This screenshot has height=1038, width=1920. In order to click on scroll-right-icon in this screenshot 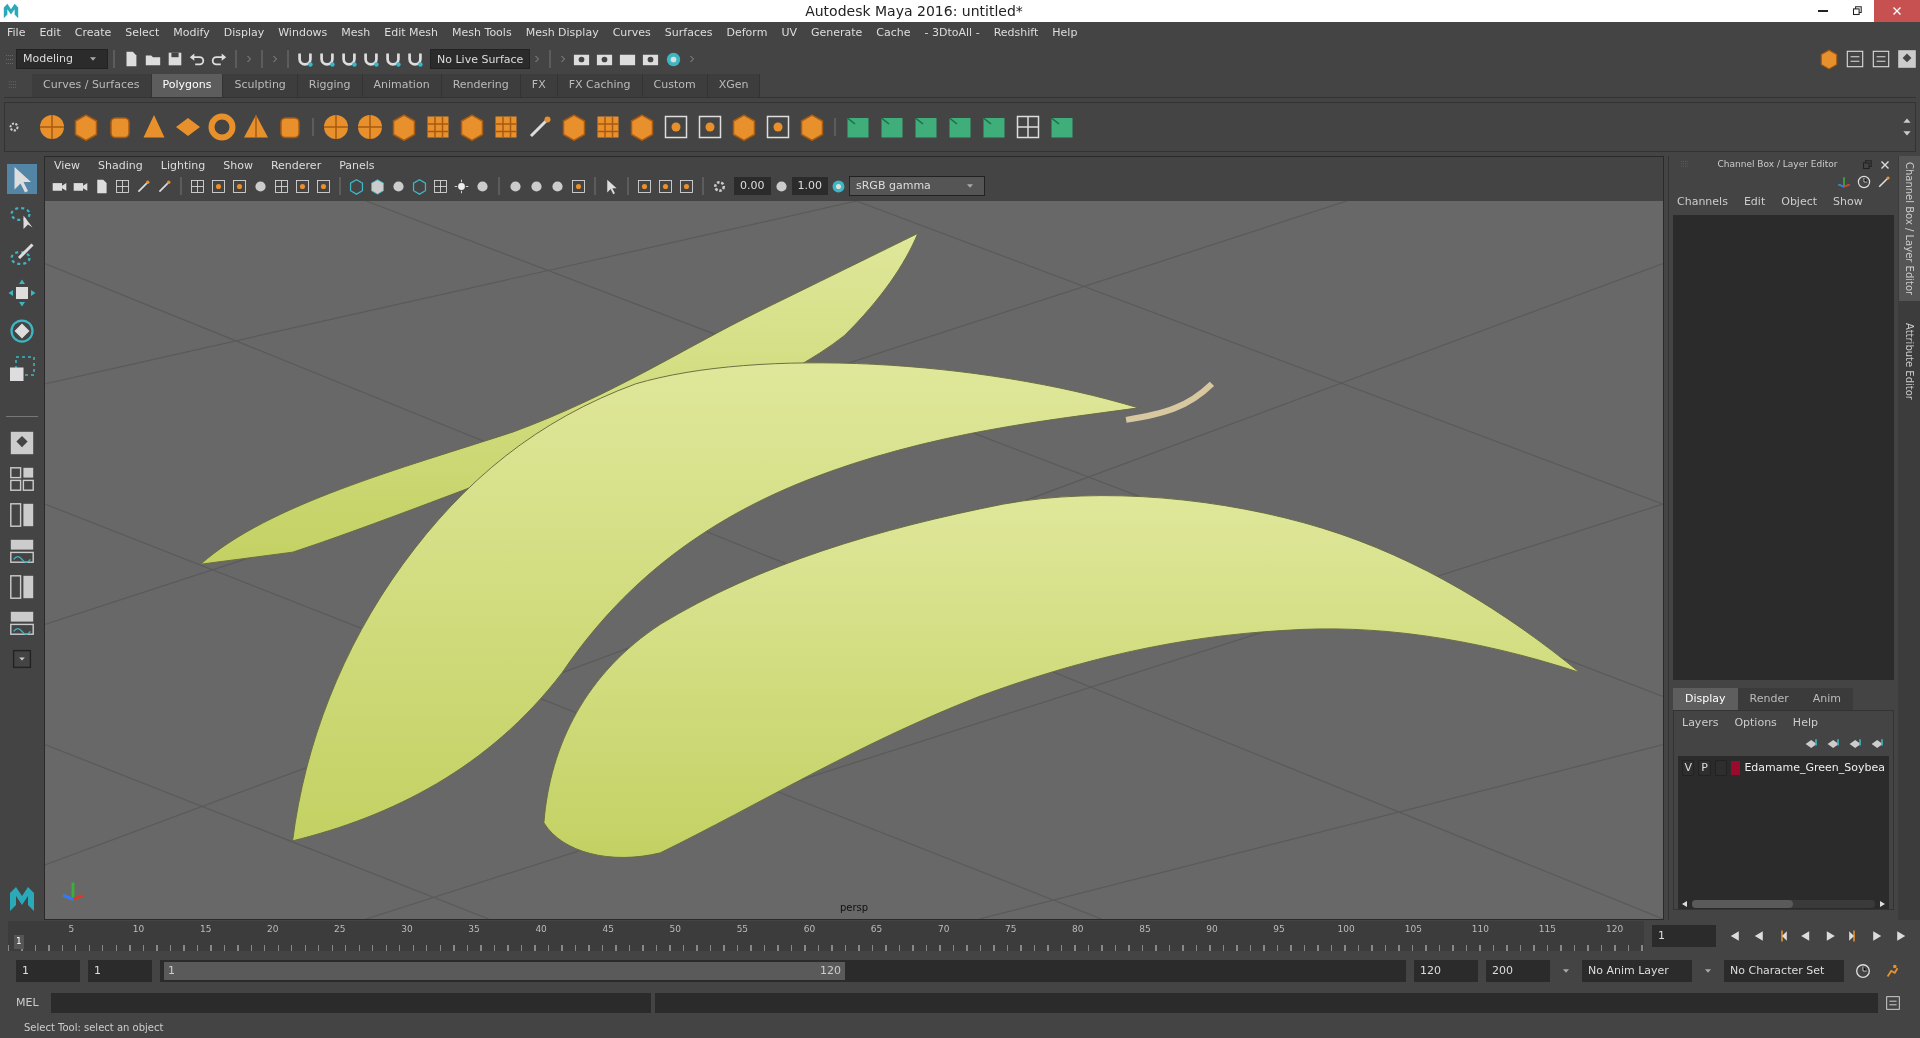, I will do `click(1882, 904)`.